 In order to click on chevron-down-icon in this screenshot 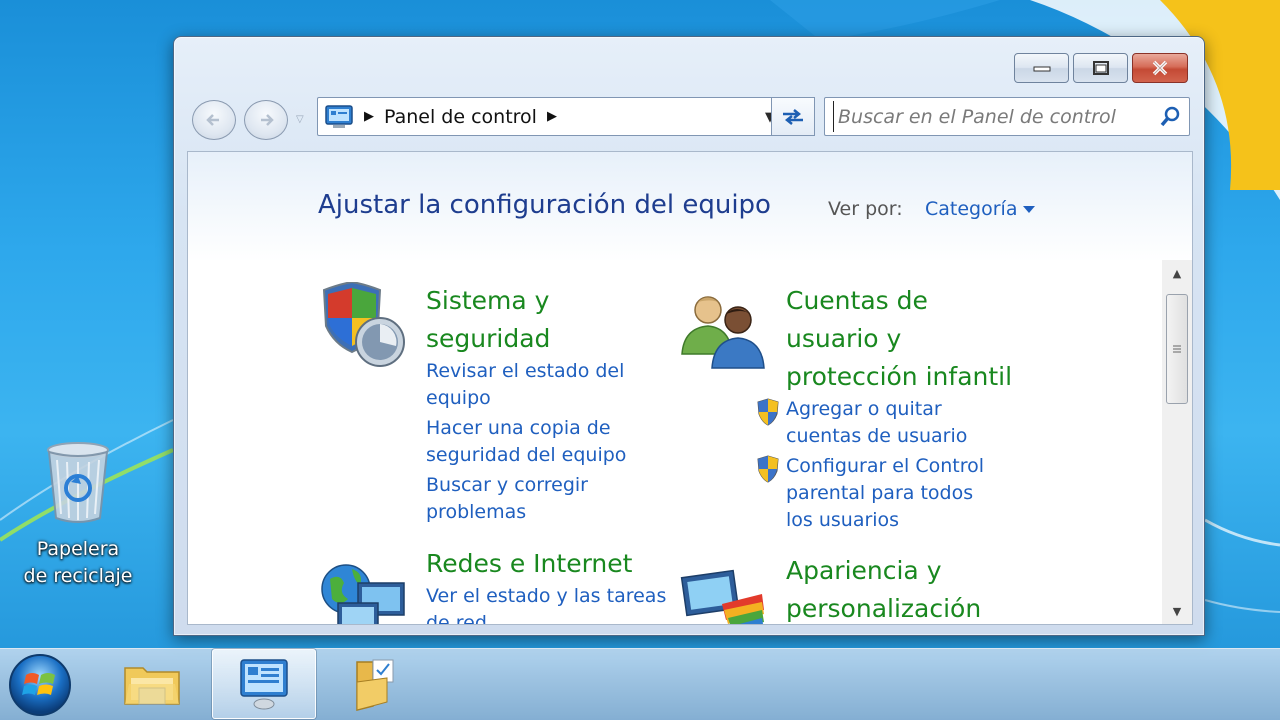, I will do `click(1029, 209)`.